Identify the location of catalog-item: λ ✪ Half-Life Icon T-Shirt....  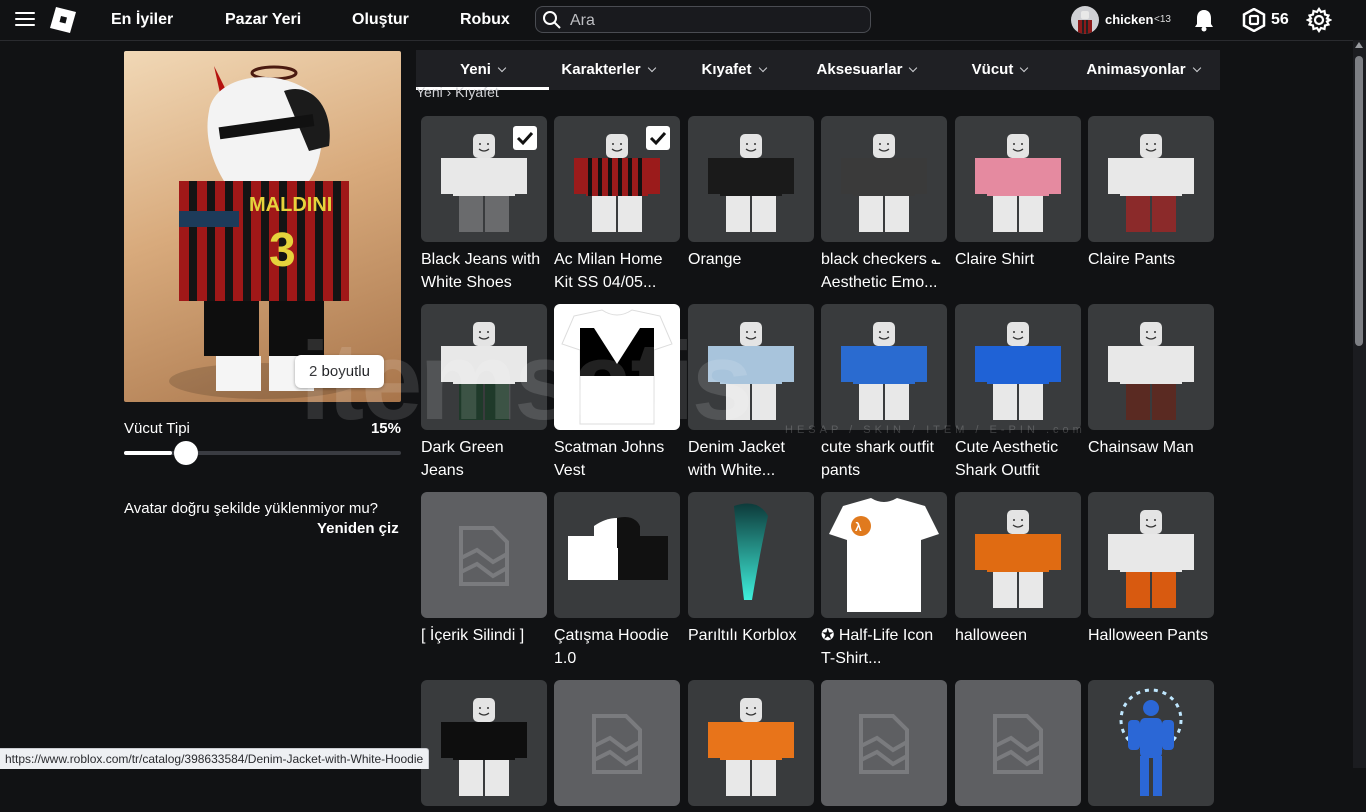
(884, 581).